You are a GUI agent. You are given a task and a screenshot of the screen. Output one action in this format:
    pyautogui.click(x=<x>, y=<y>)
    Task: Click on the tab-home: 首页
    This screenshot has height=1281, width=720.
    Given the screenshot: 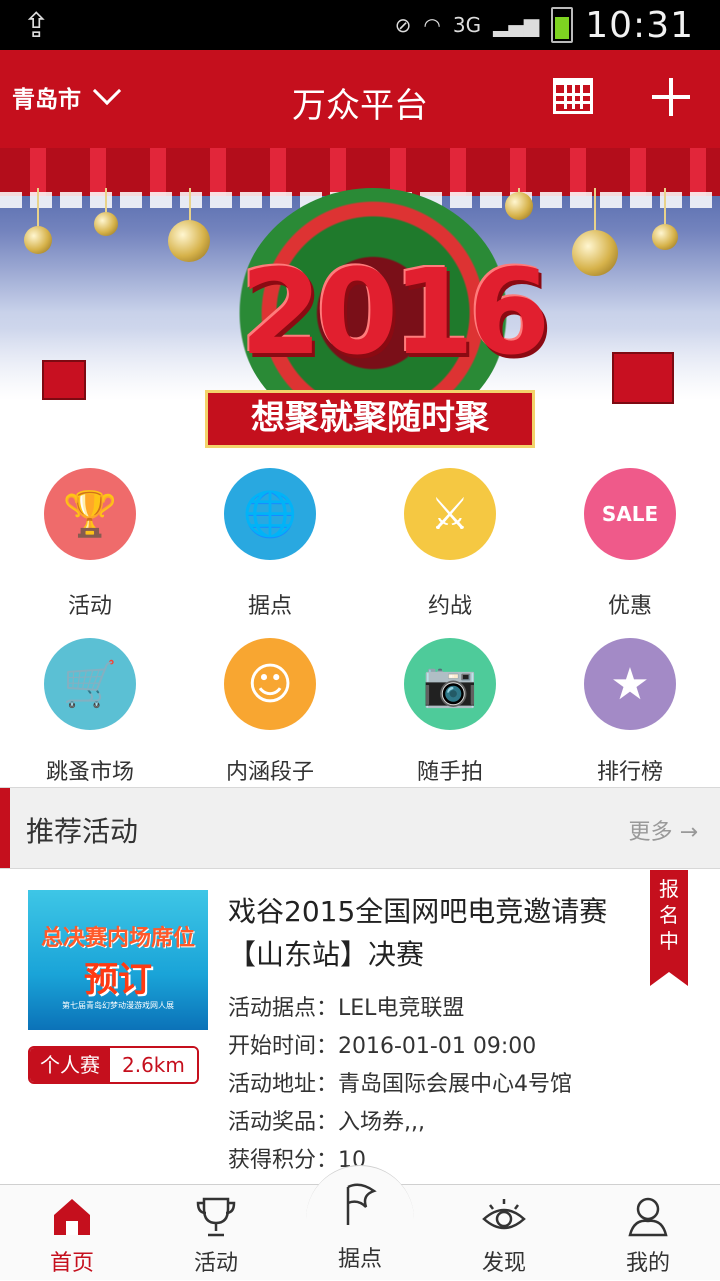 What is the action you would take?
    pyautogui.click(x=72, y=1233)
    